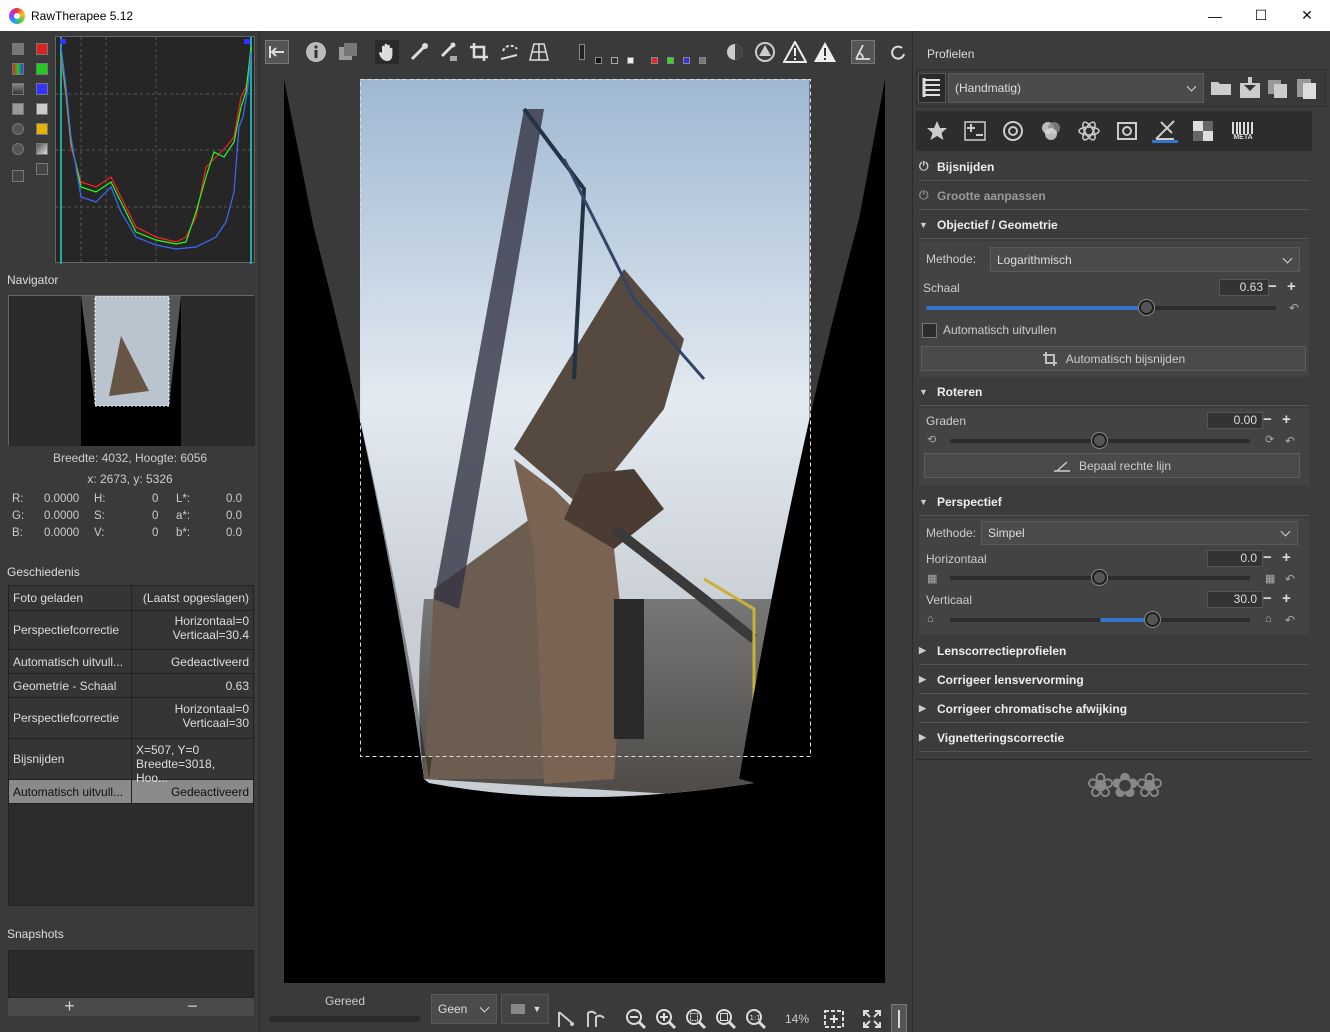  Describe the element at coordinates (756, 1018) in the screenshot. I see `zoom-100-icon: 1:1` at that location.